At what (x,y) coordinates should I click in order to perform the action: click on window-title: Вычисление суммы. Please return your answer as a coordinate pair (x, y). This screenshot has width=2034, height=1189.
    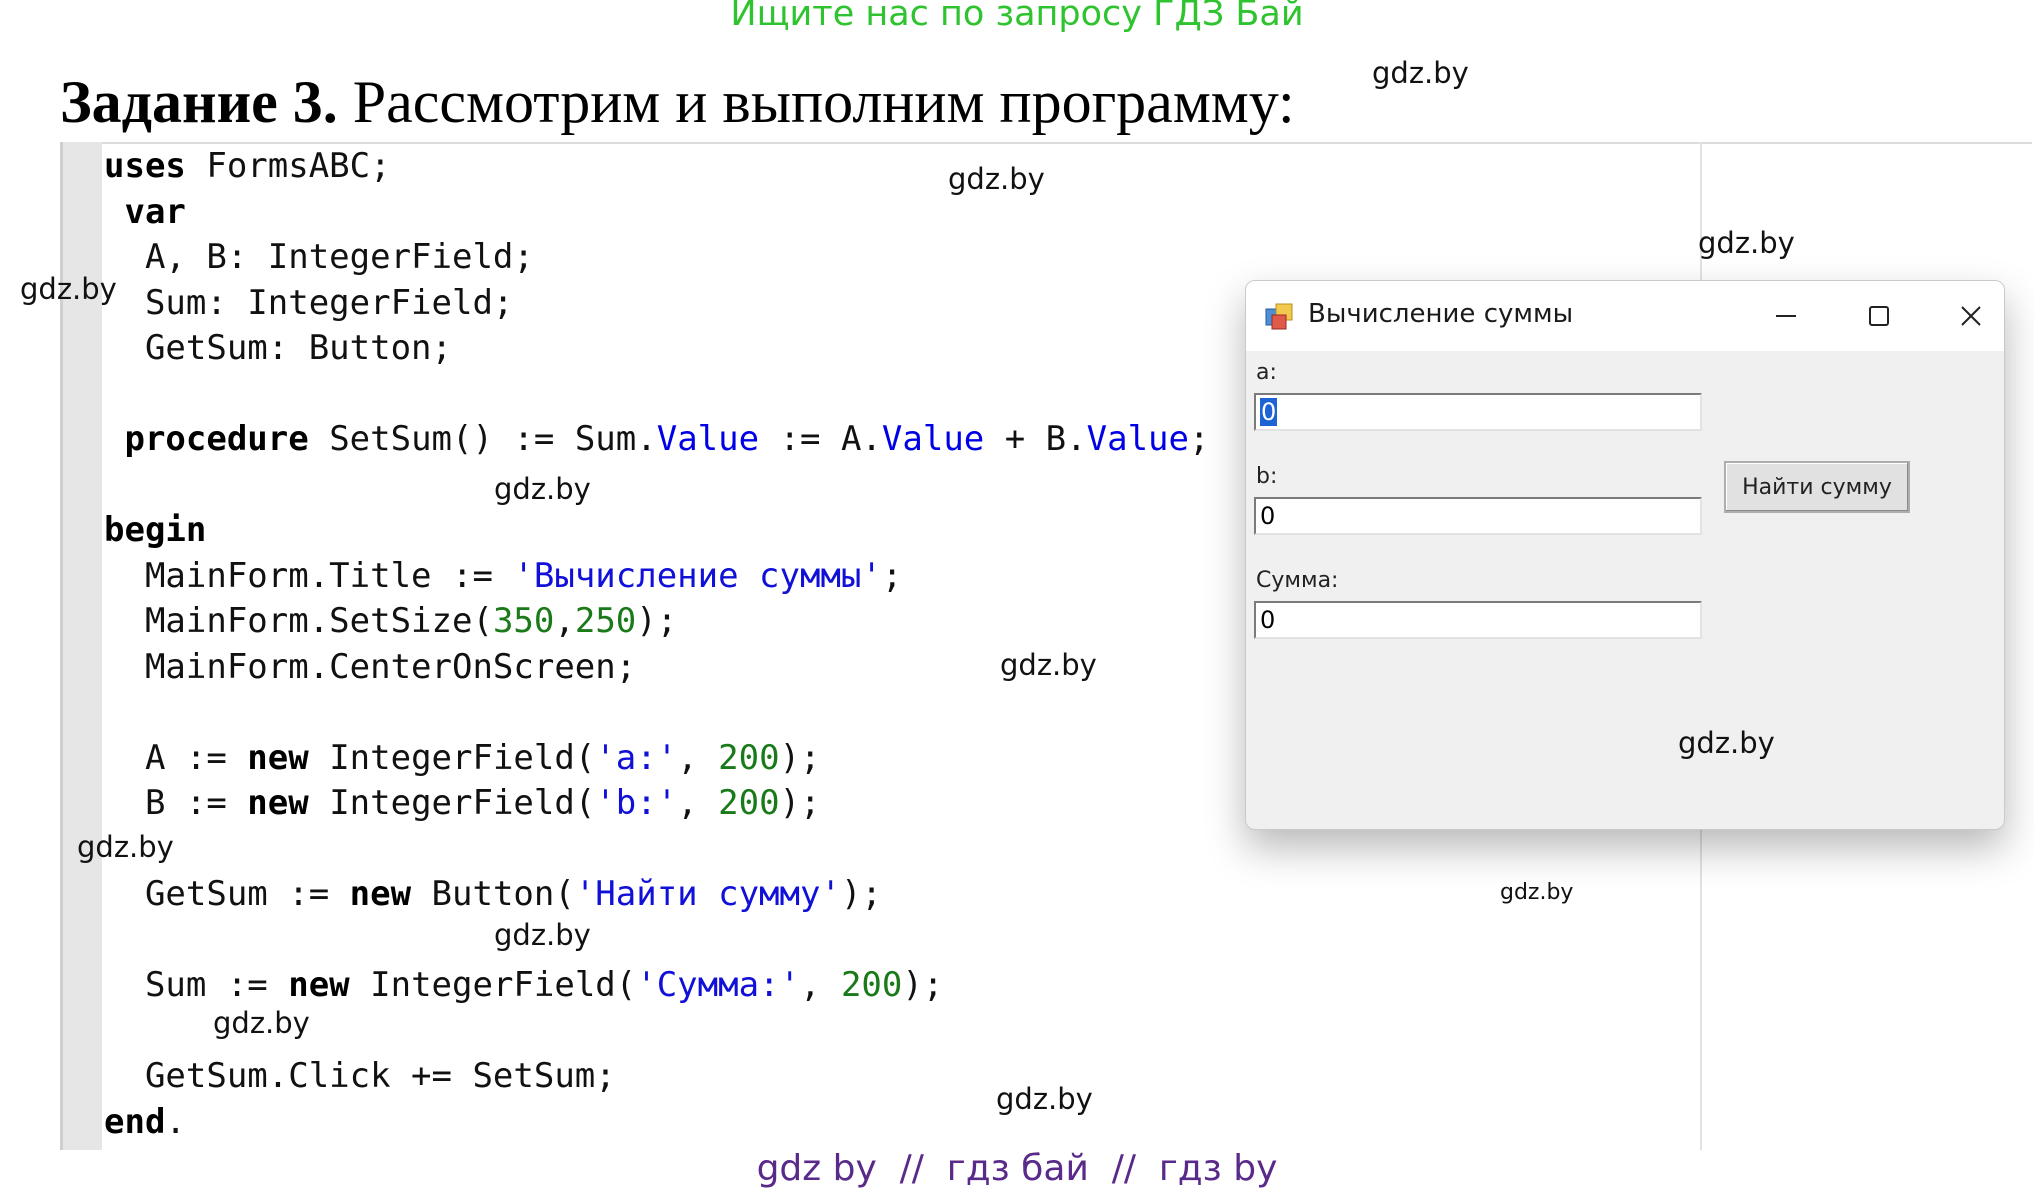
    Looking at the image, I should click on (1441, 314).